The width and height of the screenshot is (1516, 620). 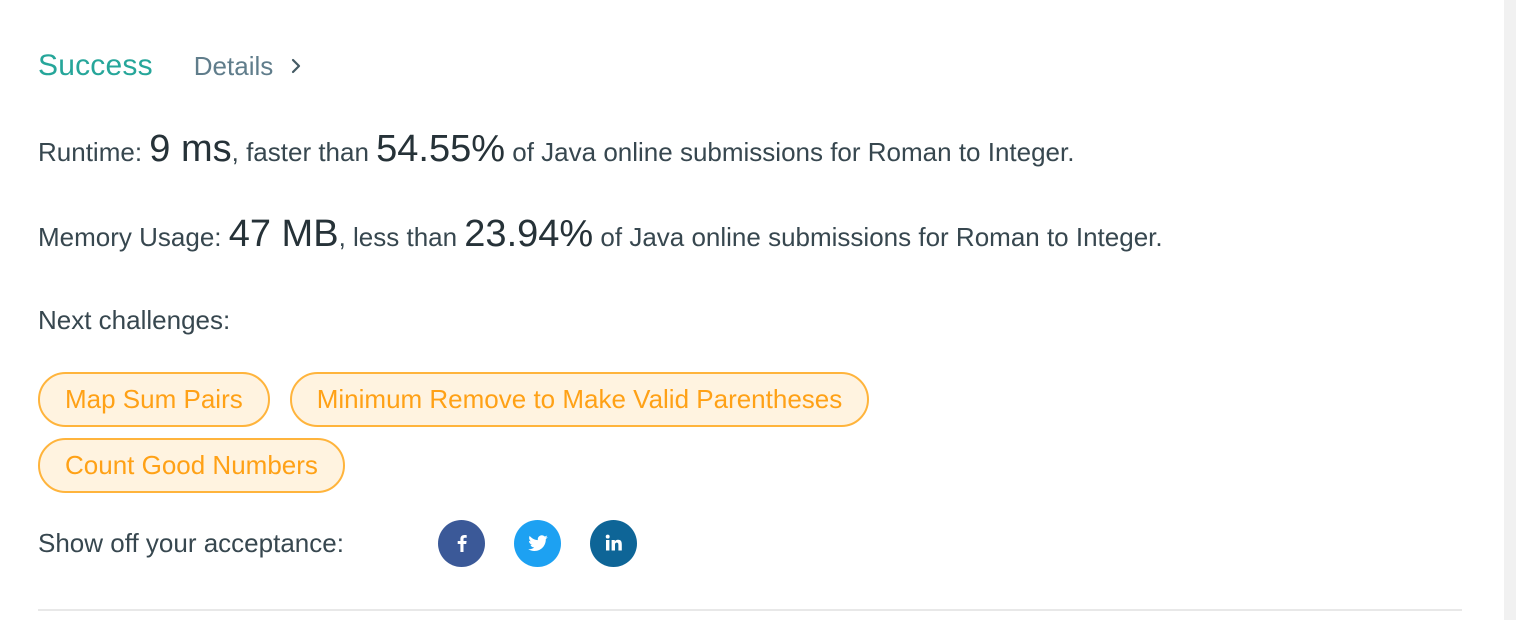 What do you see at coordinates (352, 543) in the screenshot?
I see `share-row: Show off your acceptance:` at bounding box center [352, 543].